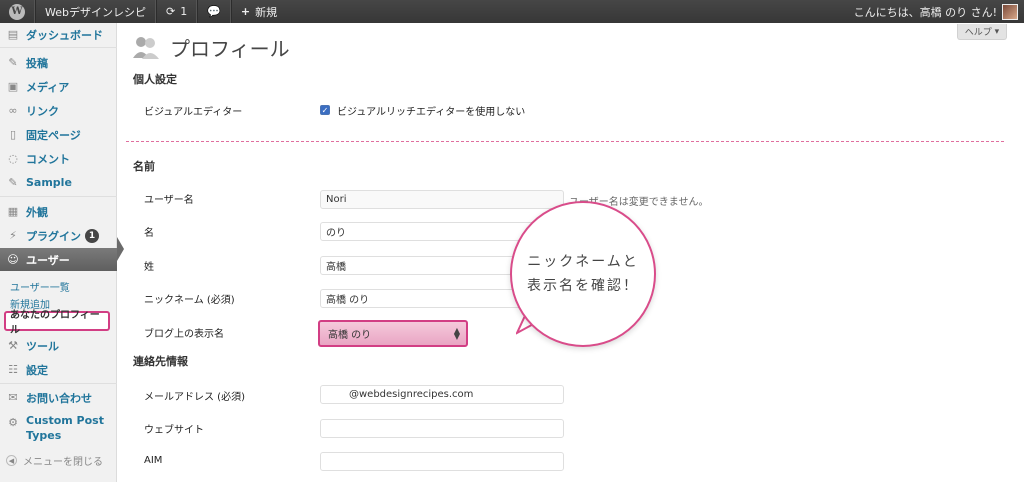 The image size is (1024, 482). I want to click on website-label: ウェブサイト, so click(174, 430).